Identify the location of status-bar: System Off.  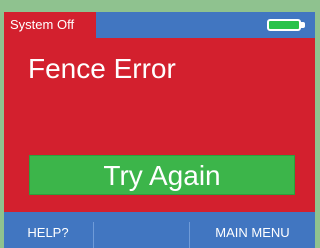
(159, 25).